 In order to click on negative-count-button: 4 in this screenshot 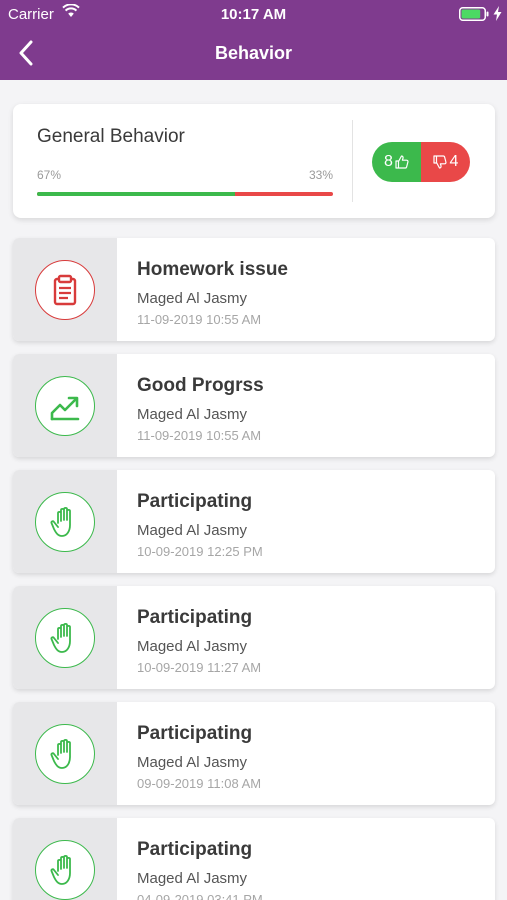, I will do `click(445, 162)`.